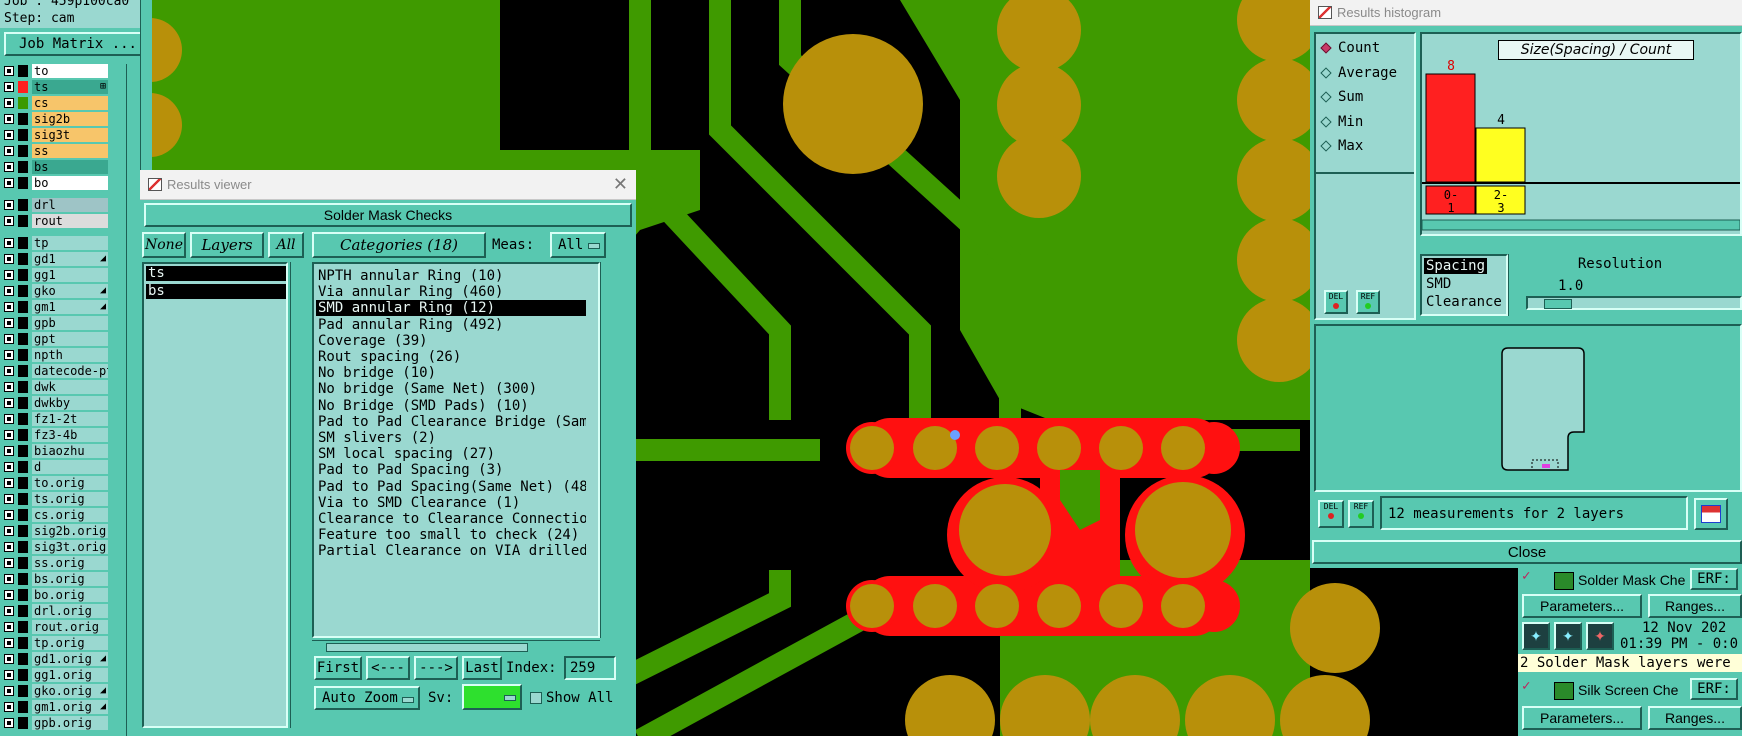 This screenshot has width=1742, height=736. What do you see at coordinates (492, 697) in the screenshot?
I see `sv-color-dropdown` at bounding box center [492, 697].